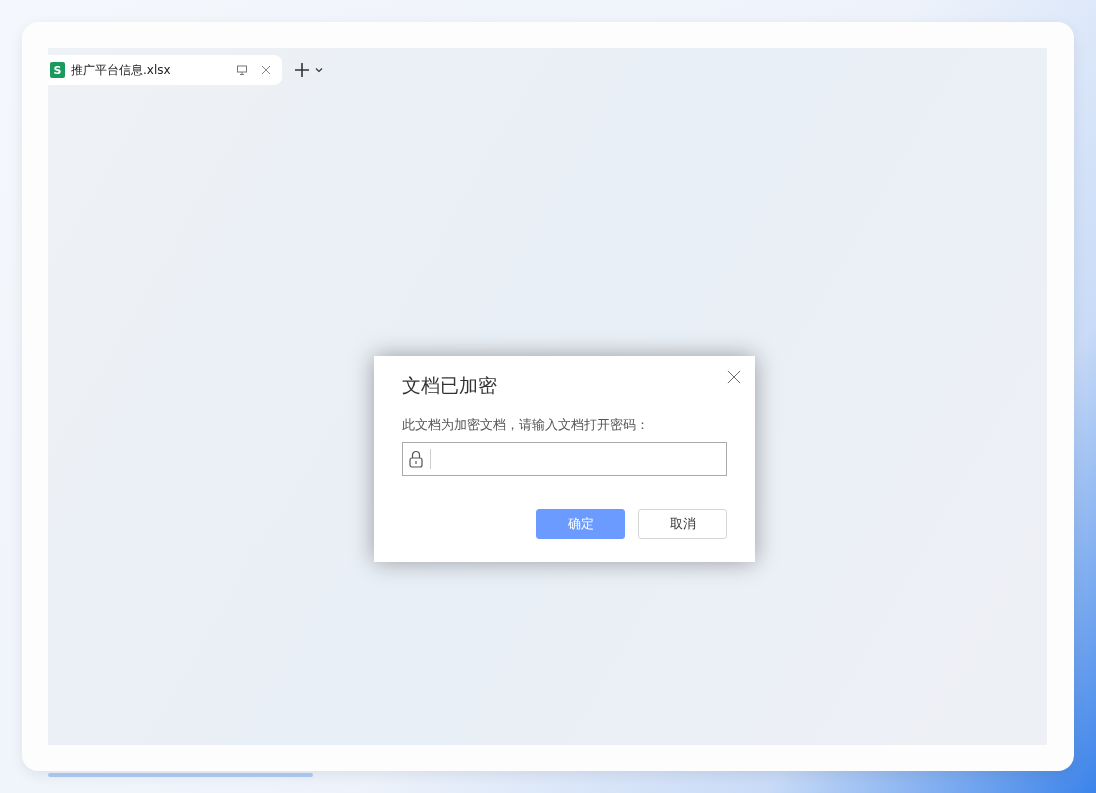  Describe the element at coordinates (526, 425) in the screenshot. I see `dialog-message: 此文档为加密文档，请输入文档打开密码：` at that location.